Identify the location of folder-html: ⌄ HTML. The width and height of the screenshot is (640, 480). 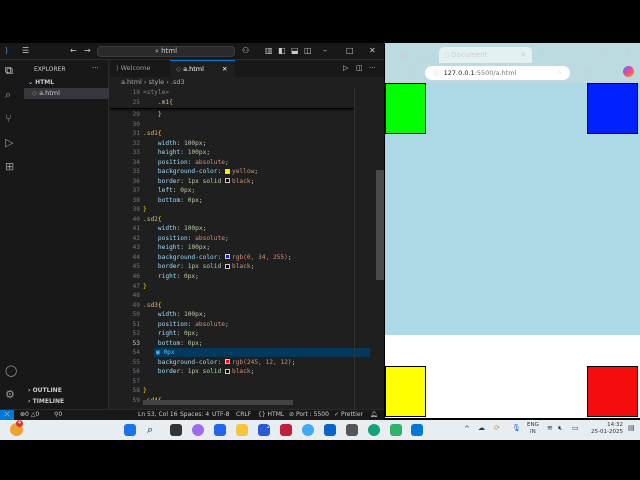
(41, 82).